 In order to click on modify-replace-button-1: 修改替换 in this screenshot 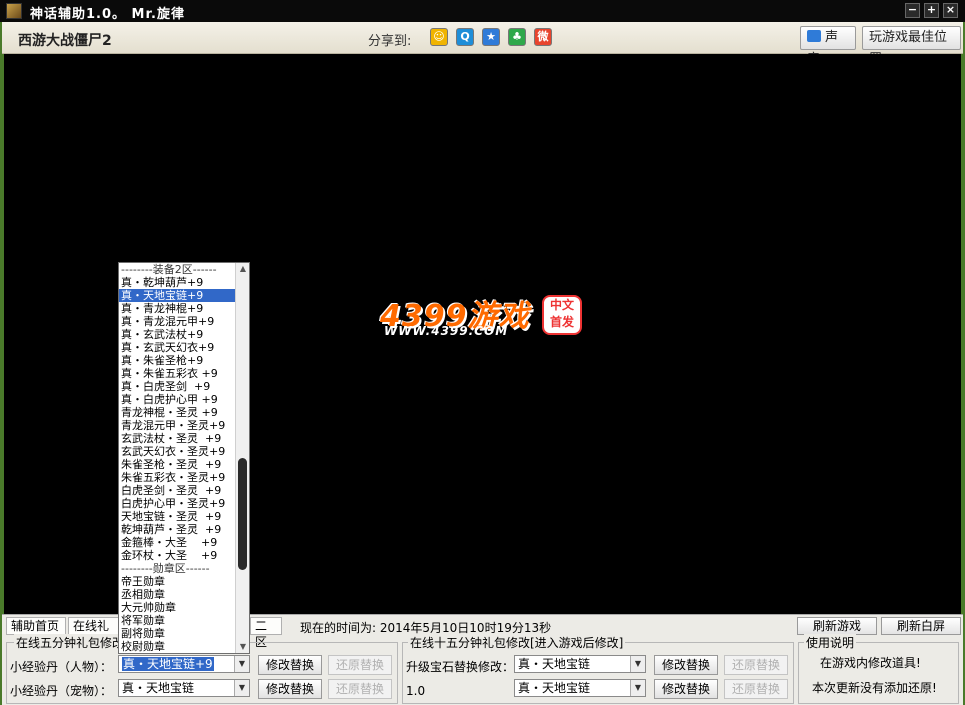, I will do `click(290, 665)`.